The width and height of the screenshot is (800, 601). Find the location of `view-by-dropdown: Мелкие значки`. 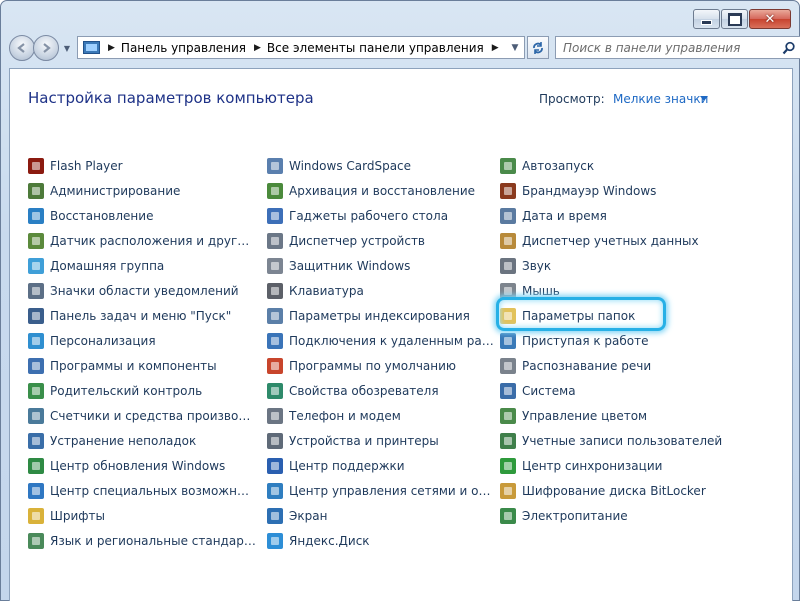

view-by-dropdown: Мелкие значки is located at coordinates (660, 99).